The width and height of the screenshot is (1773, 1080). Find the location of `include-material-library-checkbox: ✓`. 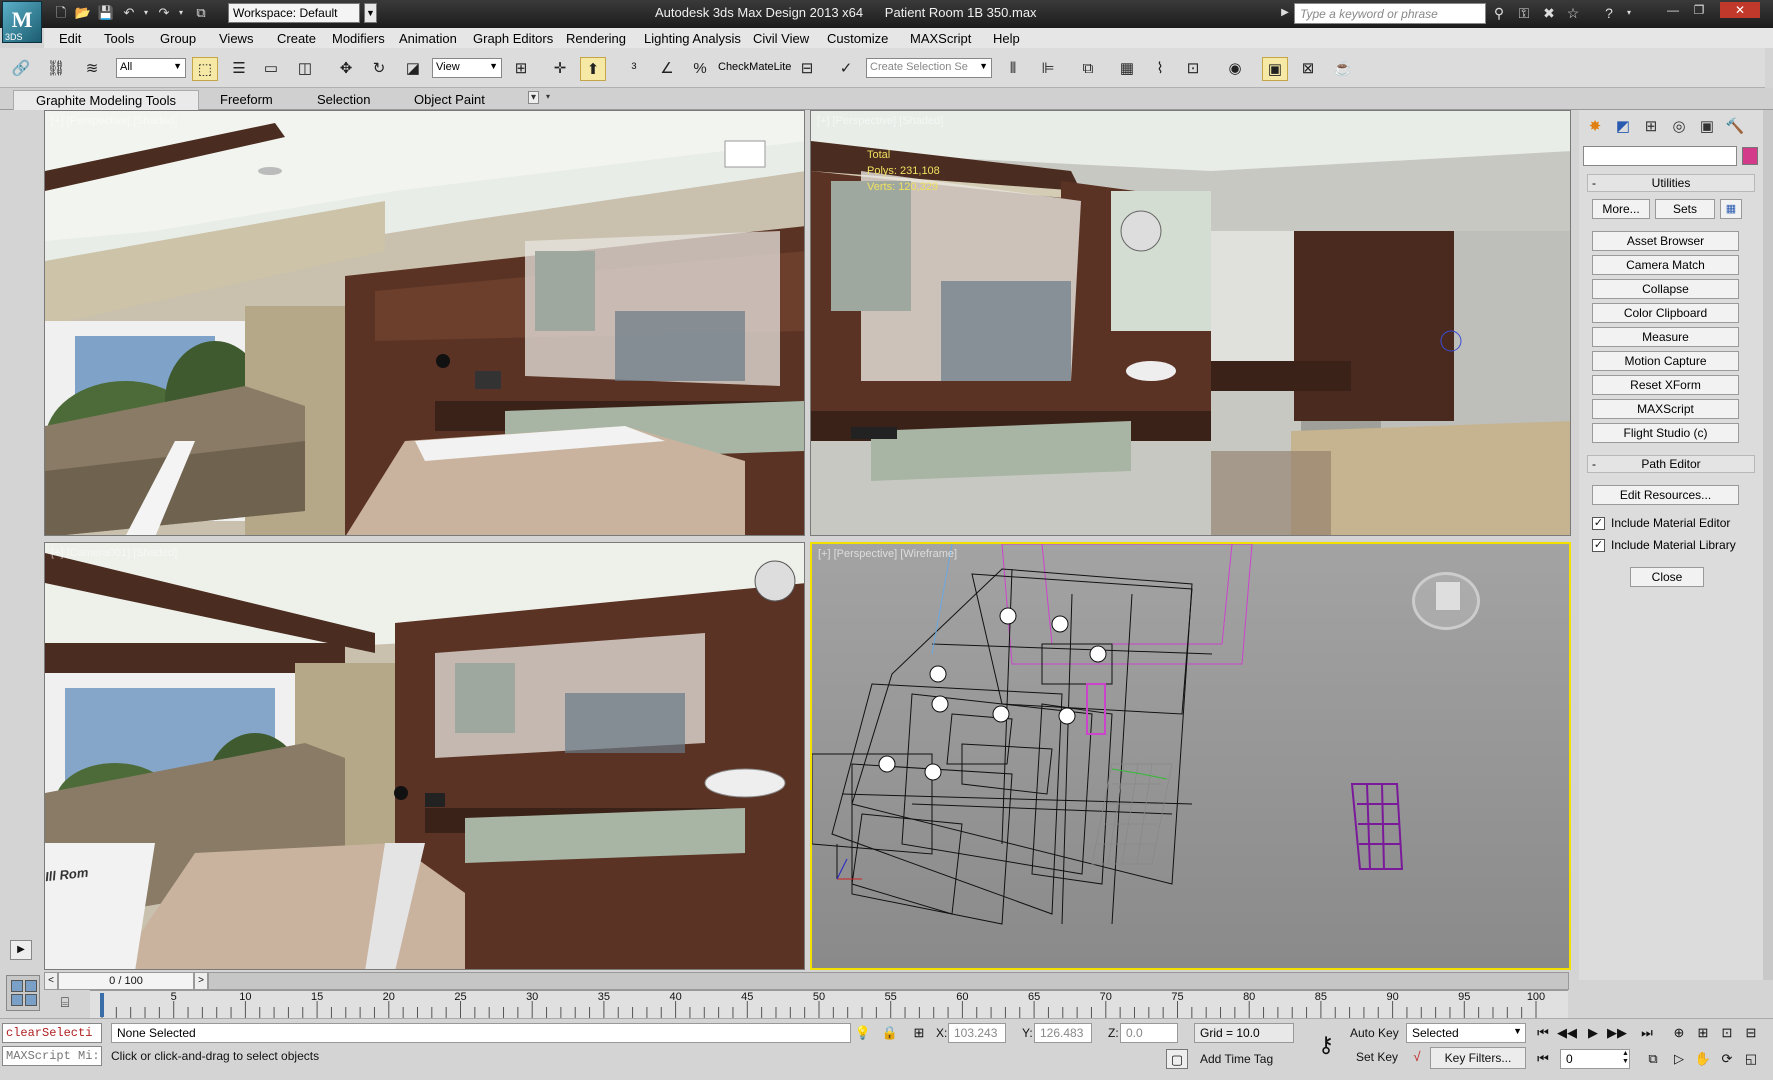

include-material-library-checkbox: ✓ is located at coordinates (1598, 545).